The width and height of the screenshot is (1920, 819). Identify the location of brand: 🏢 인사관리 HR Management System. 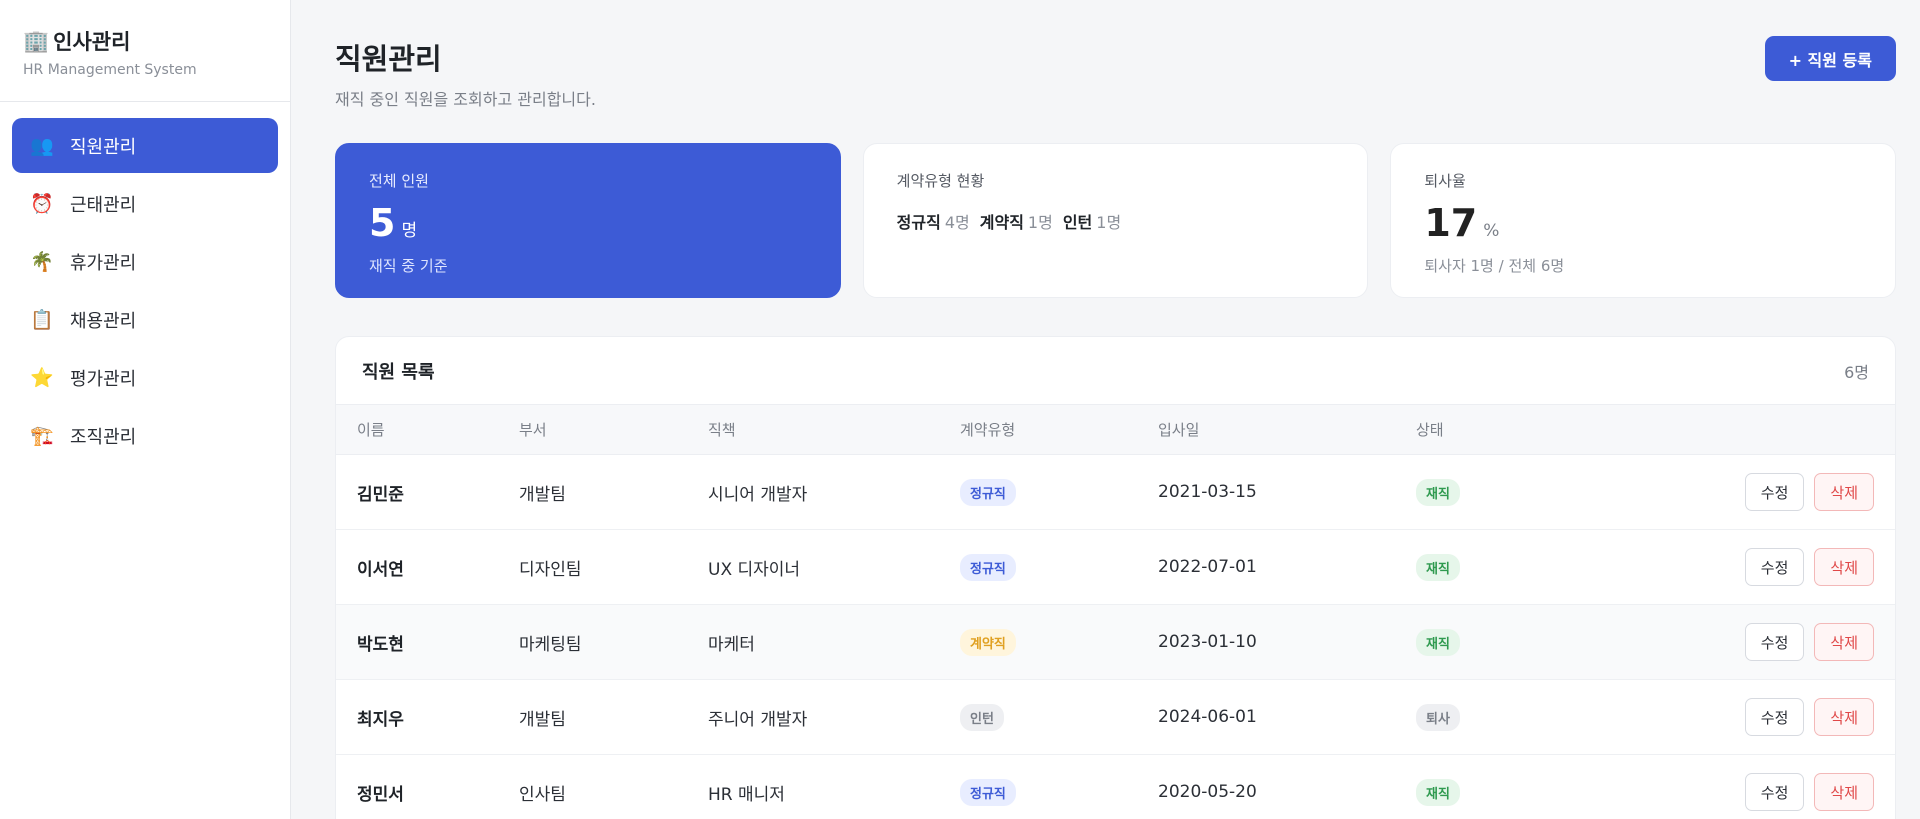
(145, 51).